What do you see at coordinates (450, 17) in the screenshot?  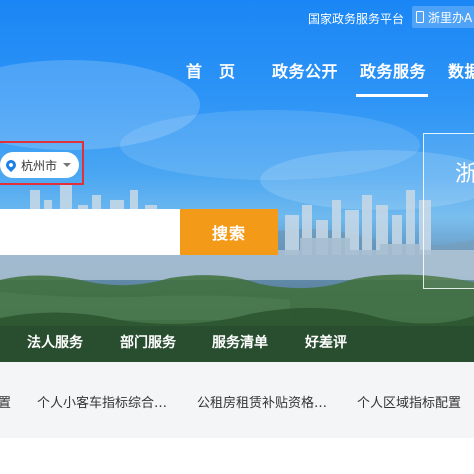 I see `mobile-app-label: 浙里办A` at bounding box center [450, 17].